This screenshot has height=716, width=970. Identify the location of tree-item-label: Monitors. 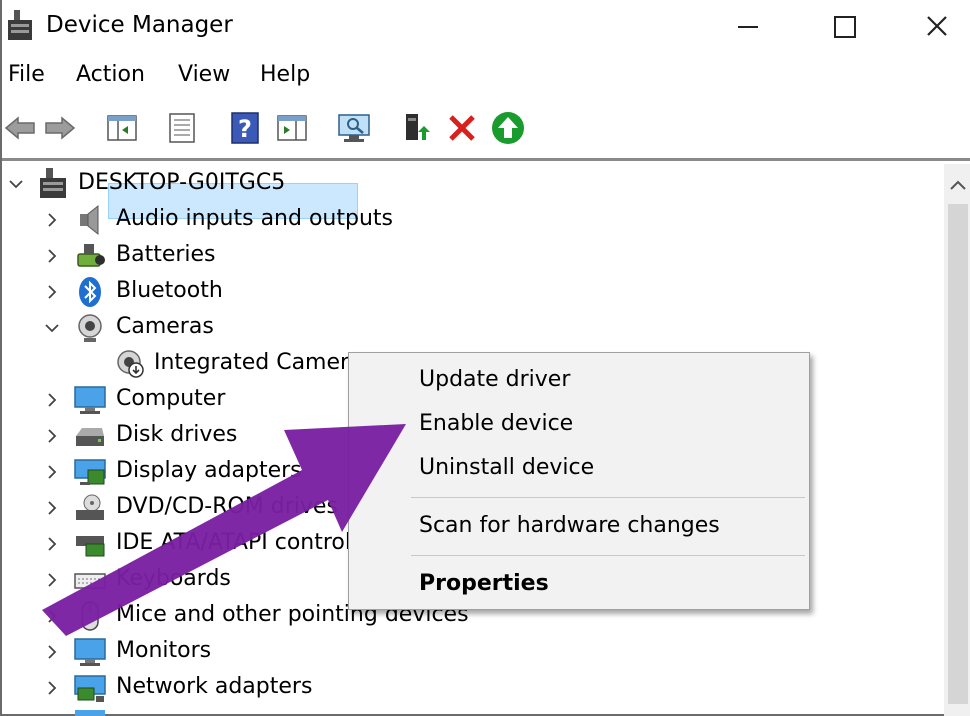
(164, 650).